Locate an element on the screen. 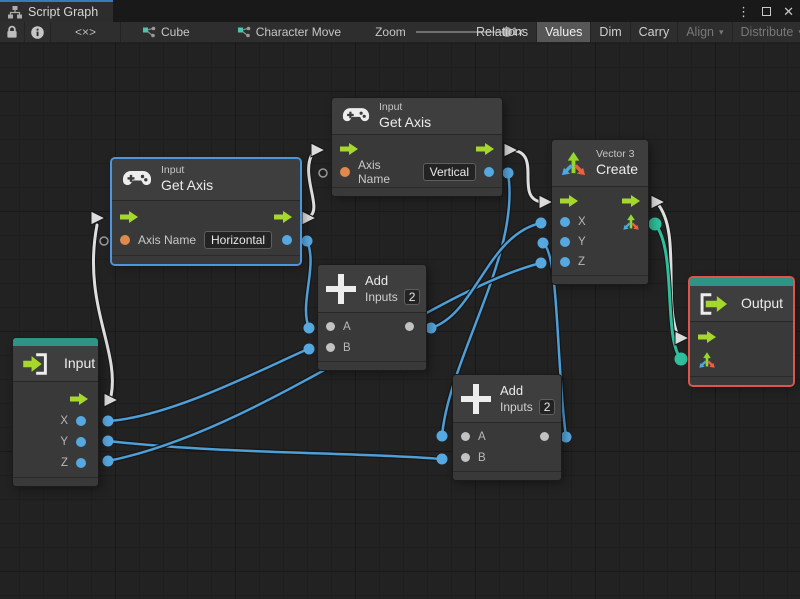 This screenshot has width=800, height=599. port-y-out: Y is located at coordinates (55, 441).